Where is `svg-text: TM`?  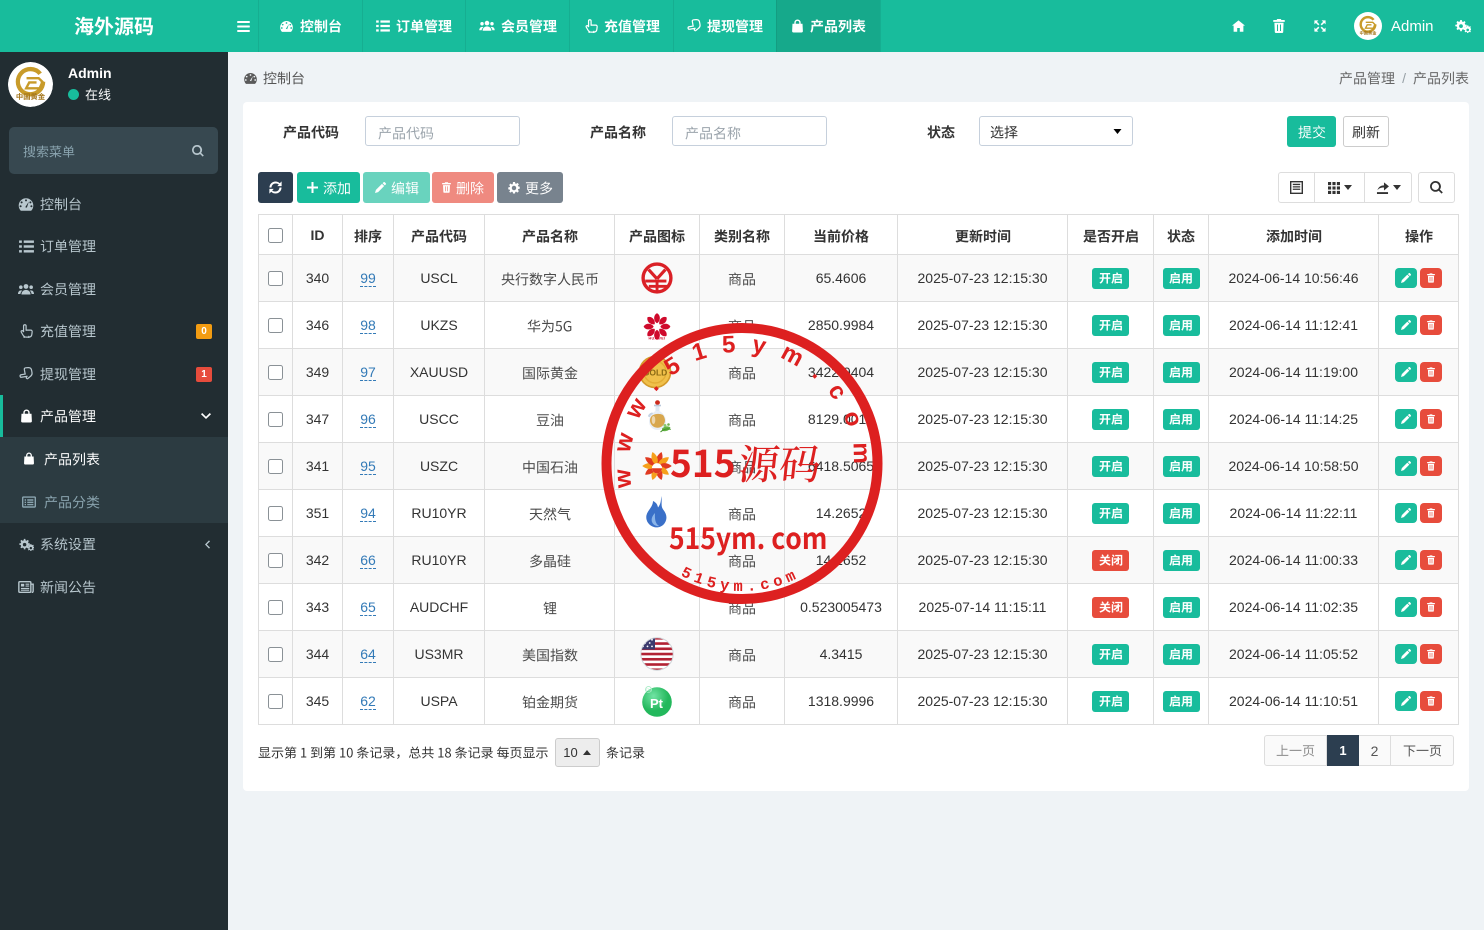
svg-text: TM is located at coordinates (648, 689).